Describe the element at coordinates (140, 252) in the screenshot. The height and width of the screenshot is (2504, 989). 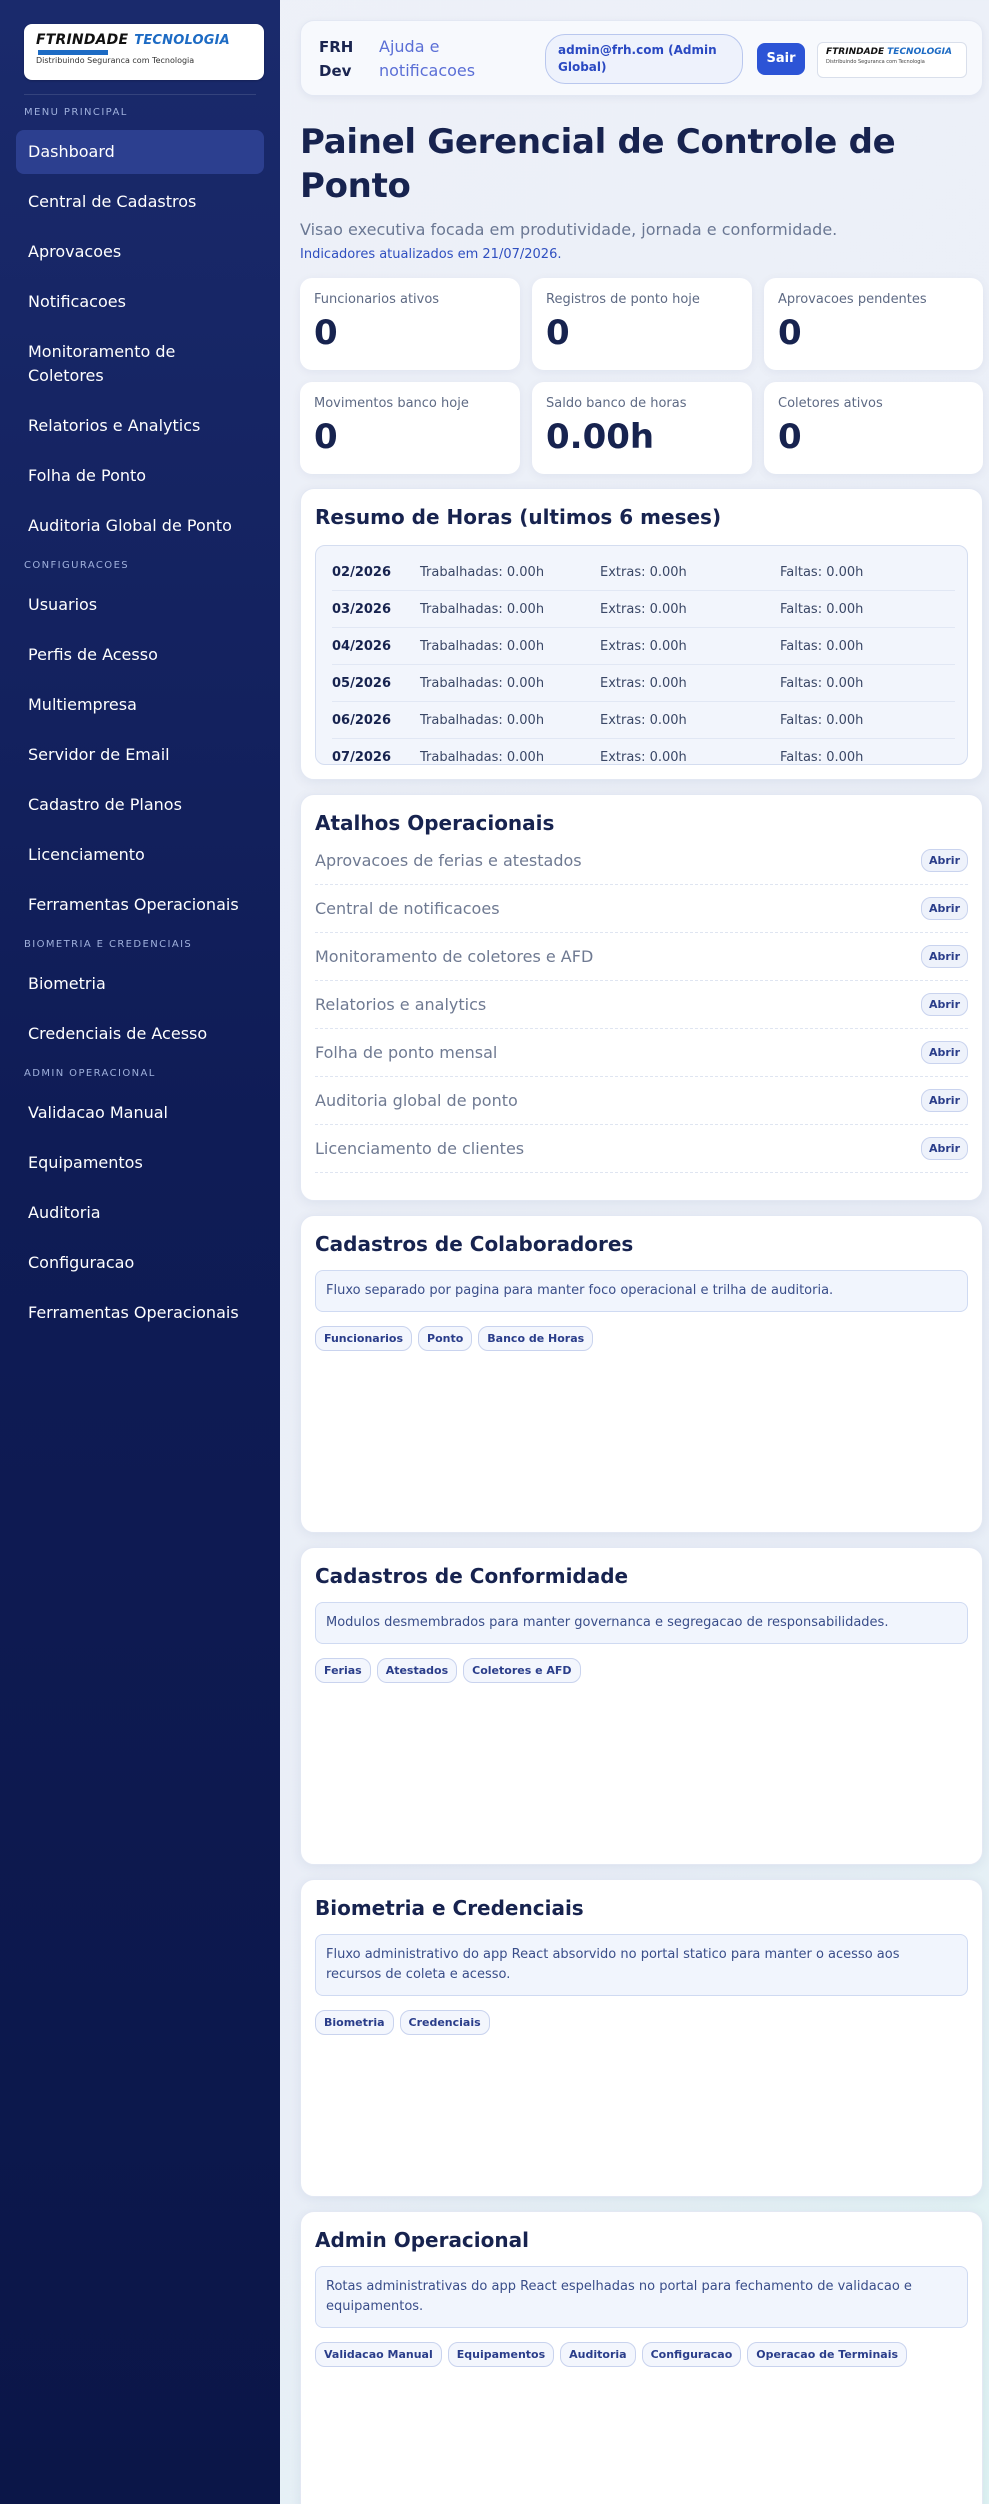
I see `sidebar-item-aprovacoes: Aprovacoes` at that location.